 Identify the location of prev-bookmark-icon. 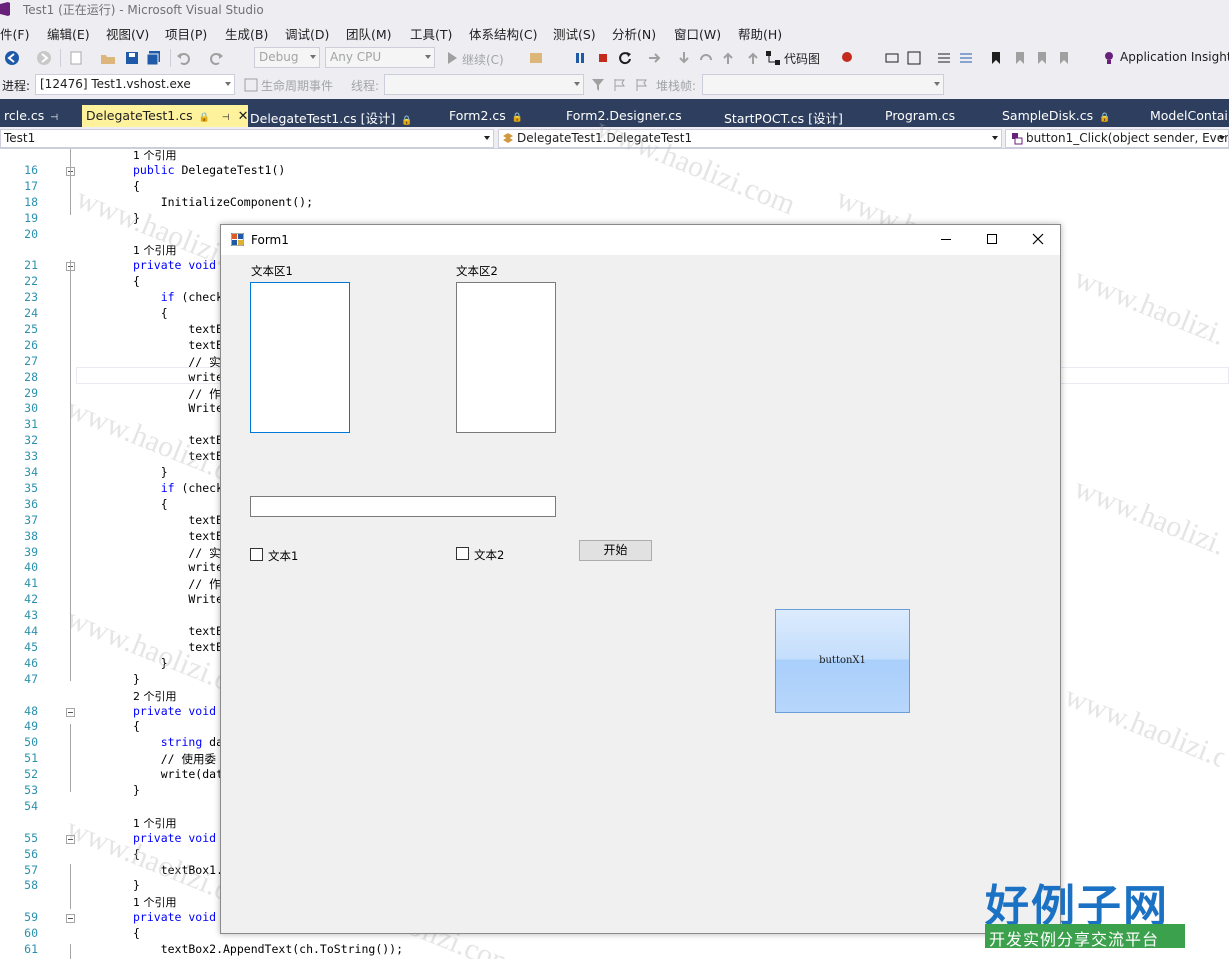
(1020, 58).